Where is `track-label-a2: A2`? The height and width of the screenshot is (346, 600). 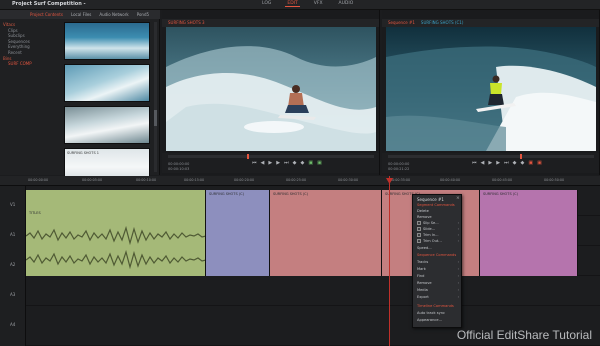 track-label-a2: A2 is located at coordinates (12, 264).